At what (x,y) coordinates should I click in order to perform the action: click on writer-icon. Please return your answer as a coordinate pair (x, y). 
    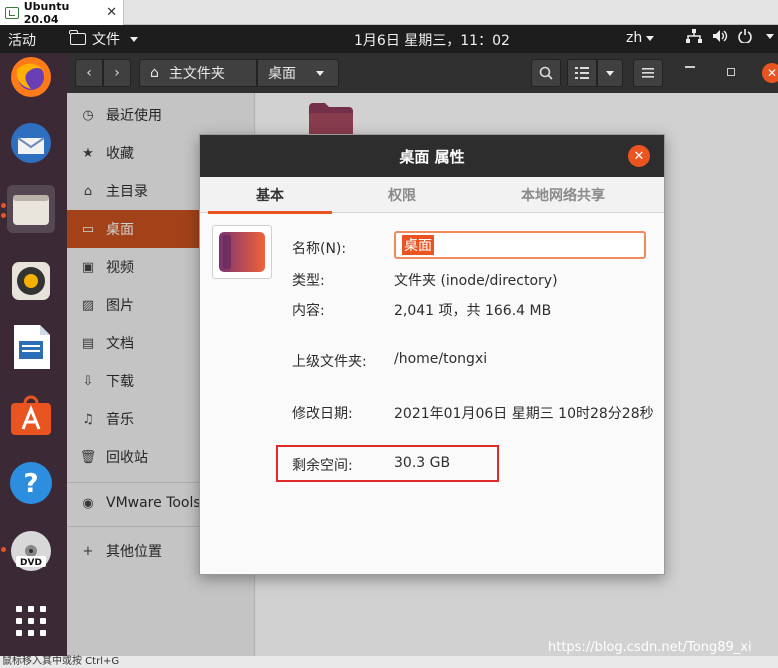
    Looking at the image, I should click on (32, 347).